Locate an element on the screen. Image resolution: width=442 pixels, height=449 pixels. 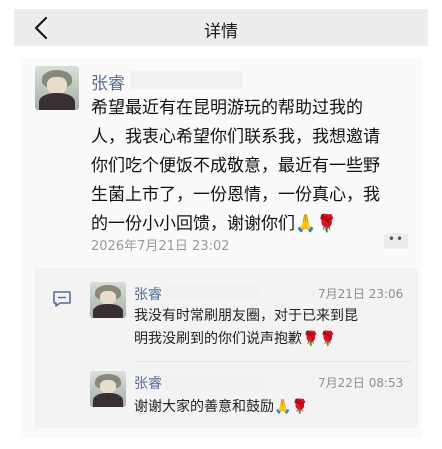
comment-time: 7月21日 23:06 is located at coordinates (361, 294).